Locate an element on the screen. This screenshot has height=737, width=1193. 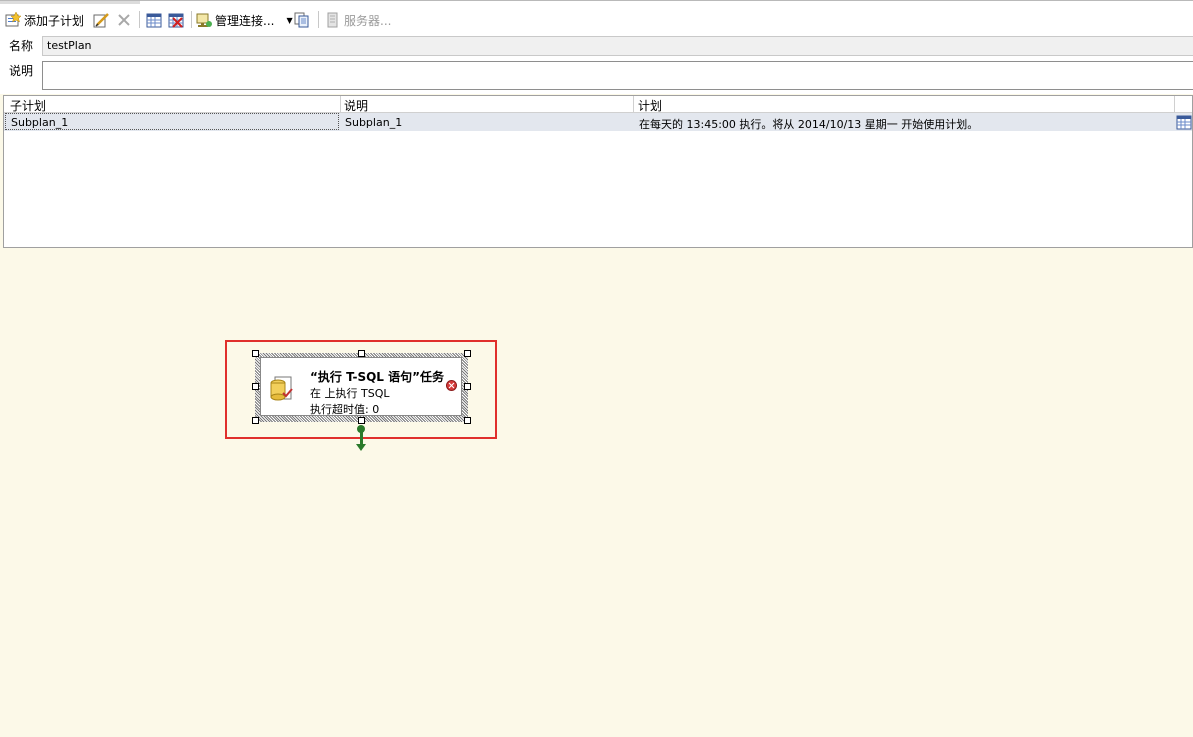
add-subplan-button: 添加子计划 is located at coordinates (44, 20).